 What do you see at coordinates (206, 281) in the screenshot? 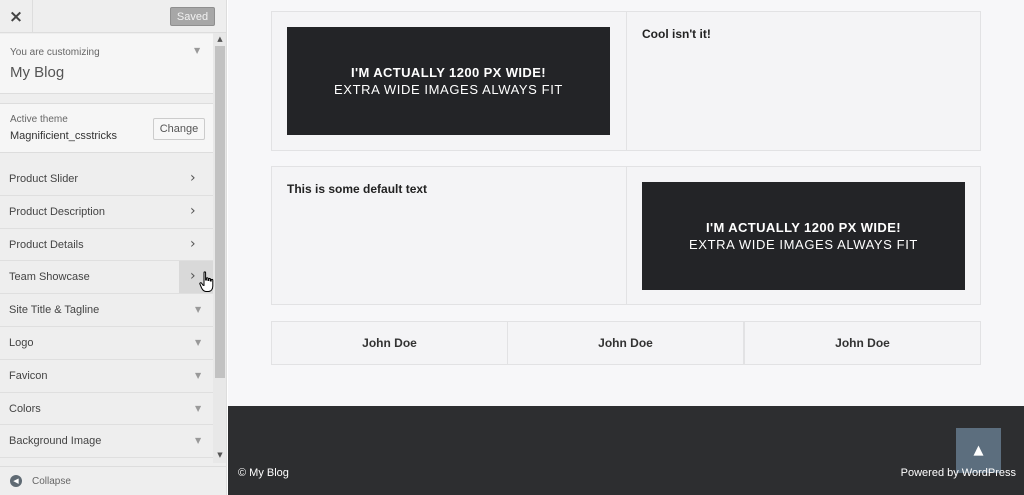
I see `hand-cursor-icon` at bounding box center [206, 281].